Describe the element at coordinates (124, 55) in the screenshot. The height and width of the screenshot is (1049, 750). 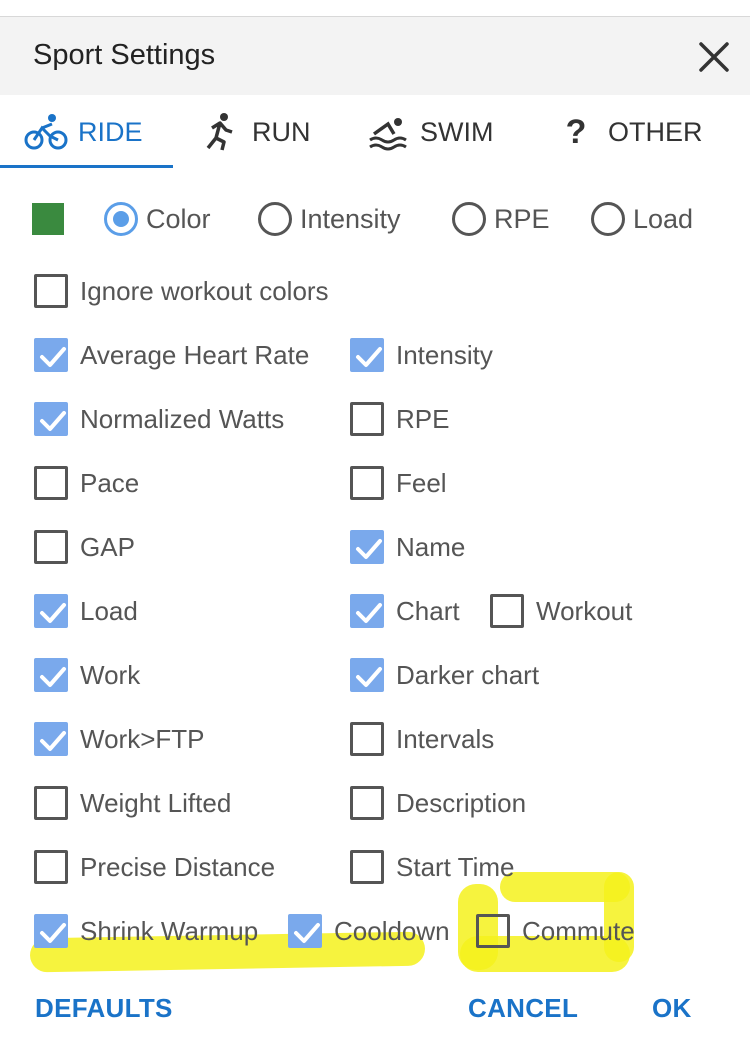
I see `dialog-title: Sport Settings` at that location.